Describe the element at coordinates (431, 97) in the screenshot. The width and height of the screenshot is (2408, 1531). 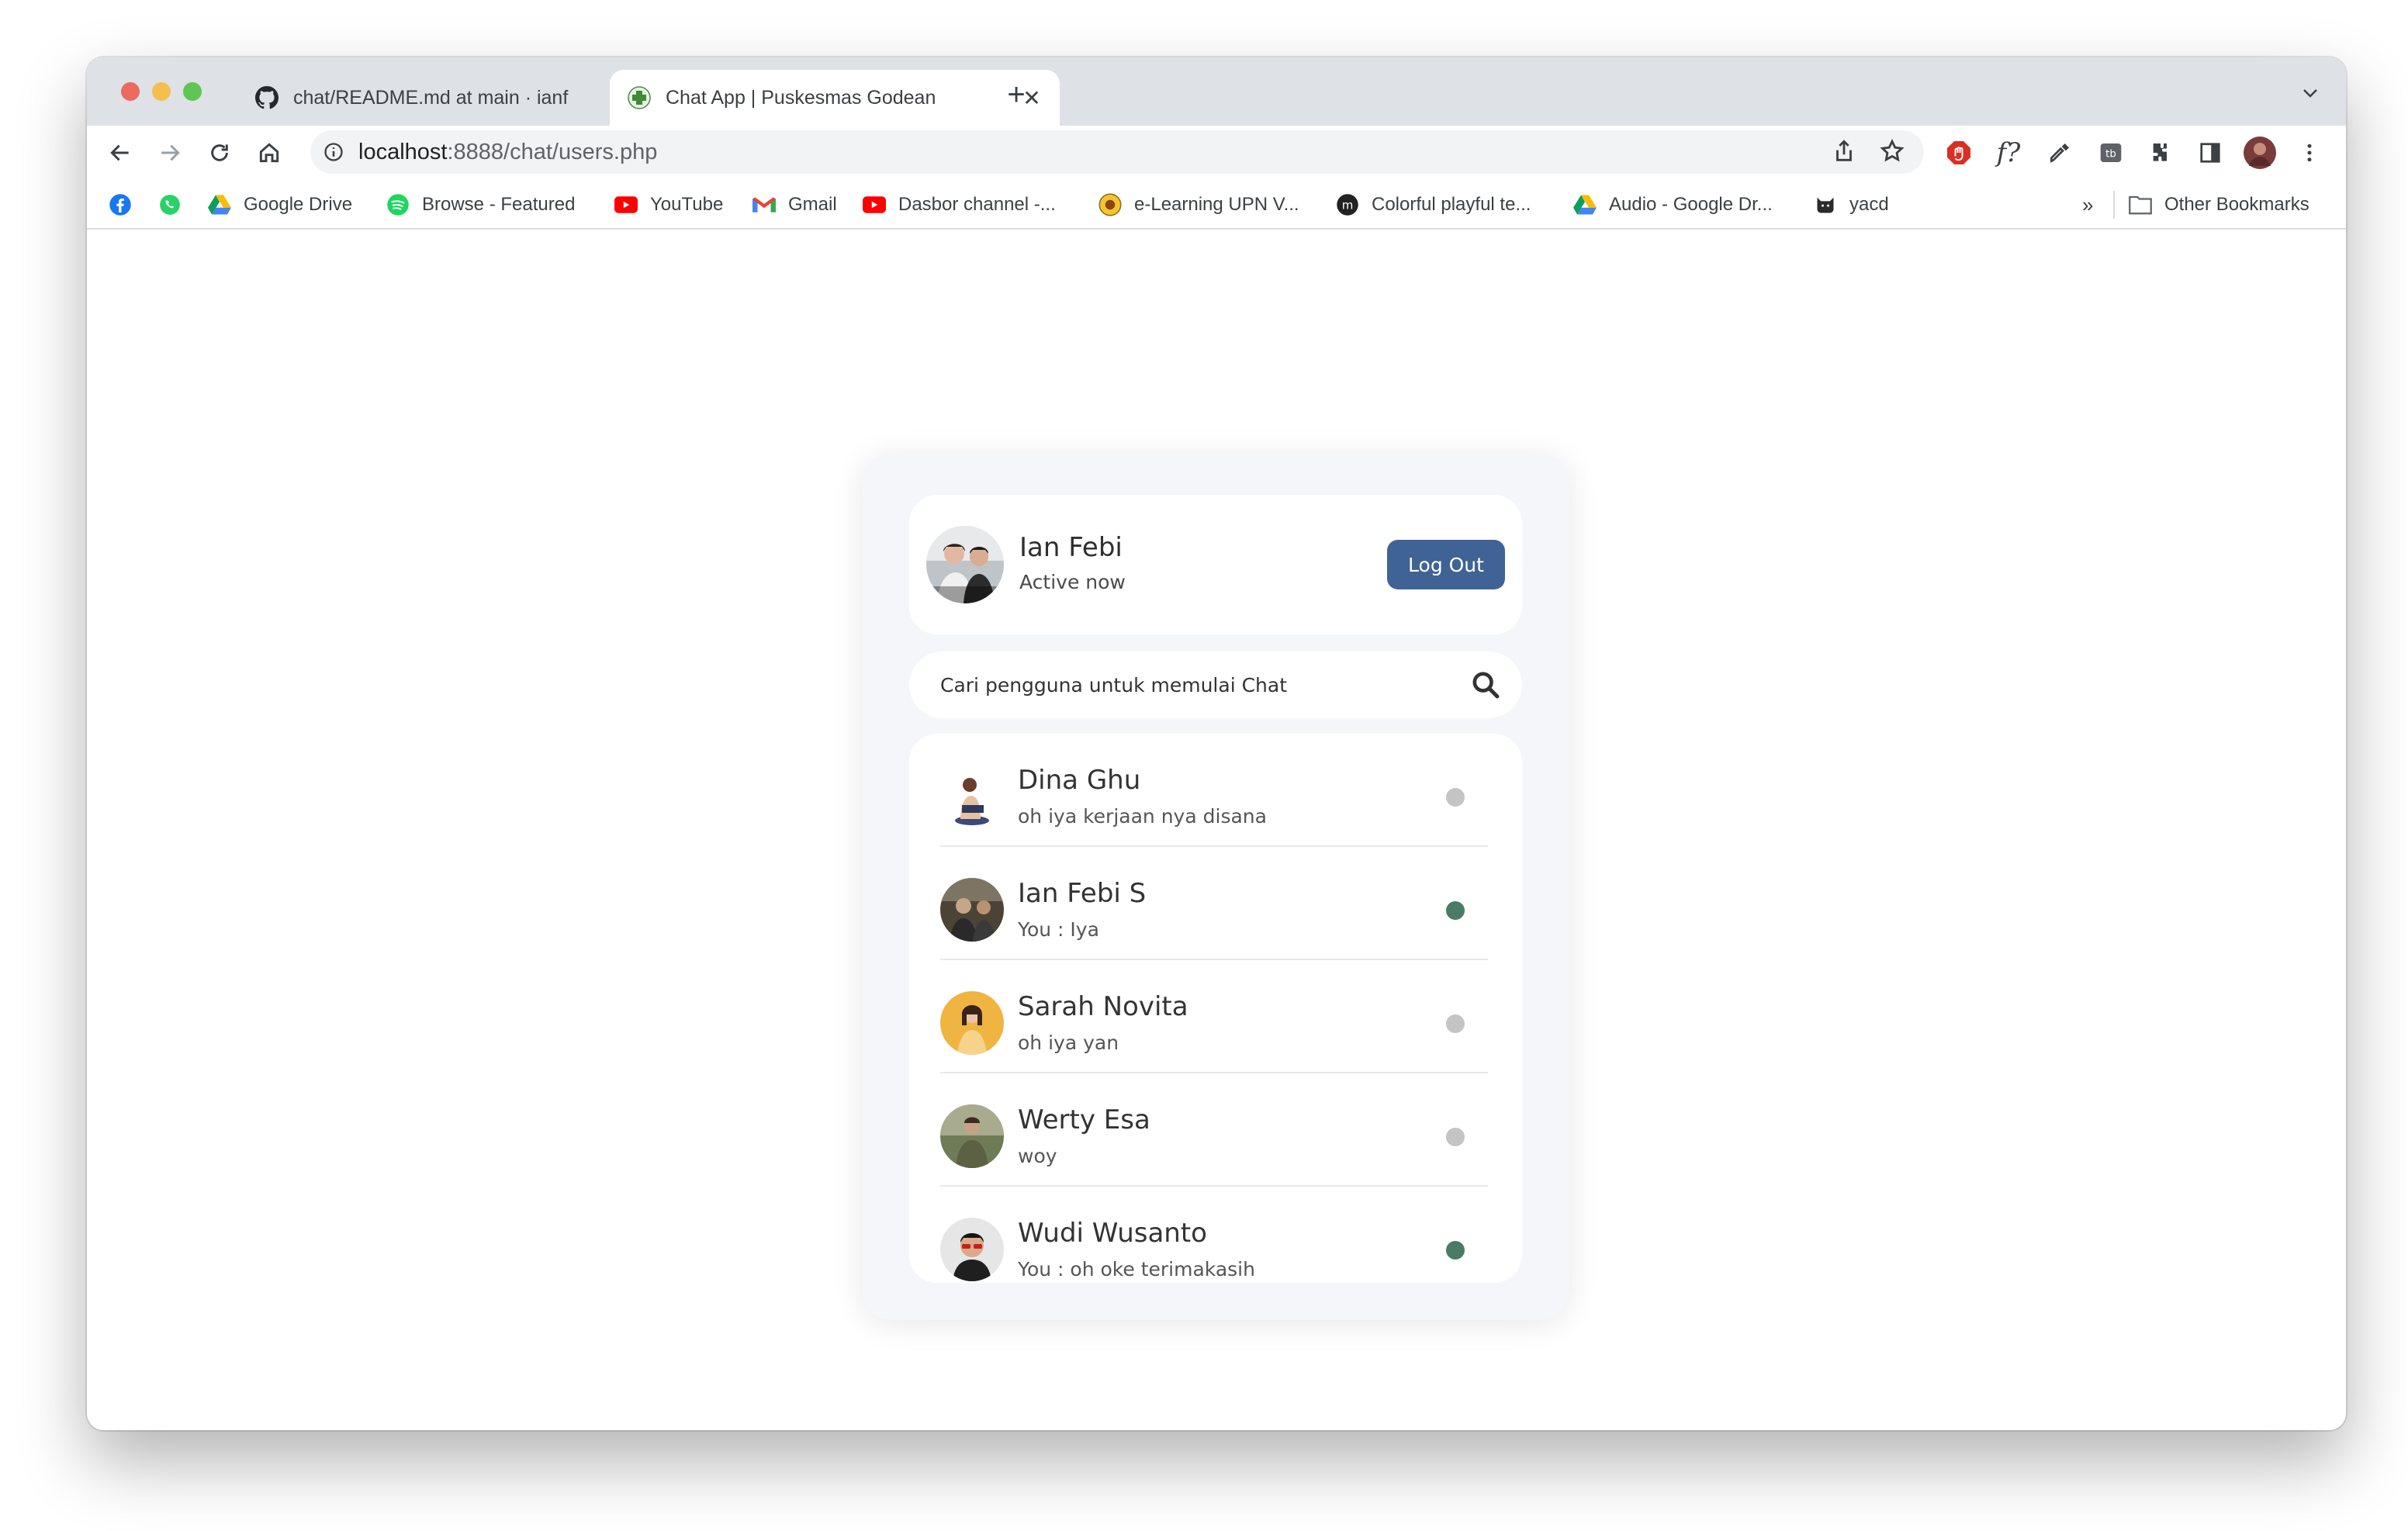
I see `tab-title: chat/README.md at main · ianf` at that location.